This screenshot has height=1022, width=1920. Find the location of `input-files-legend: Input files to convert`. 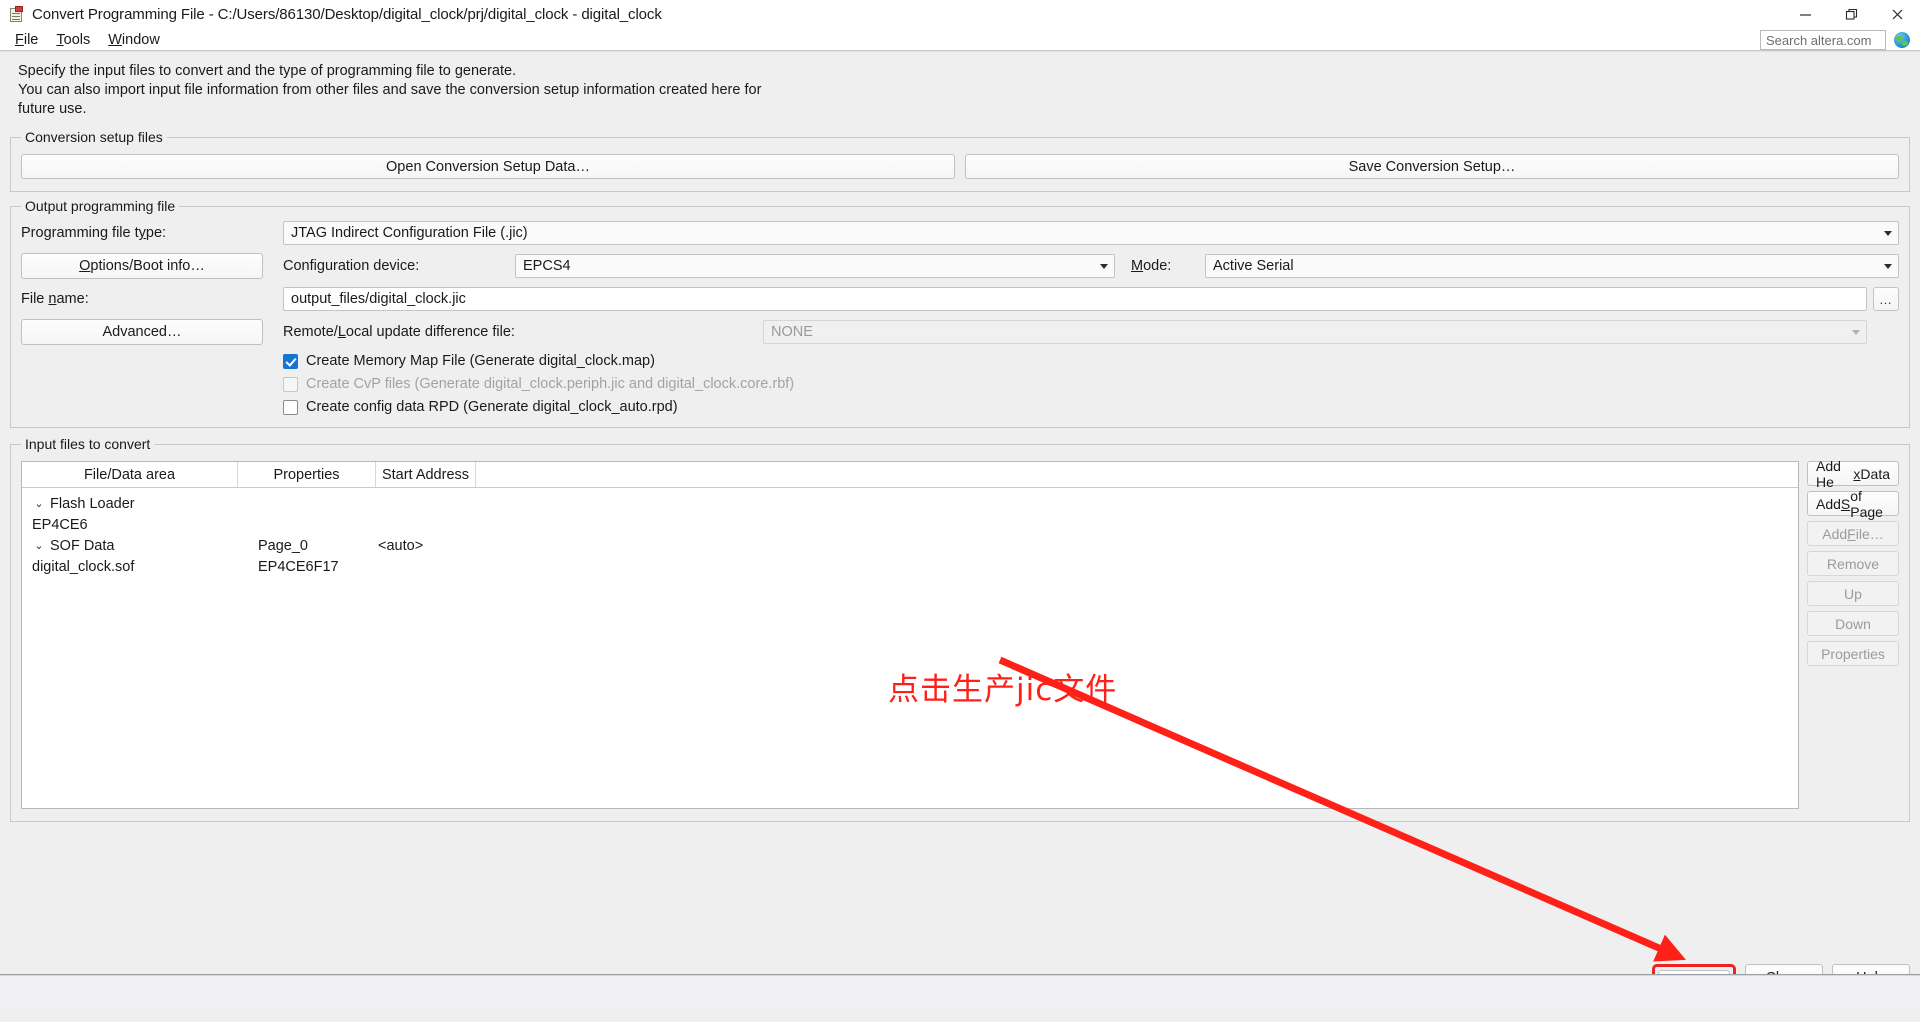

input-files-legend: Input files to convert is located at coordinates (88, 444).